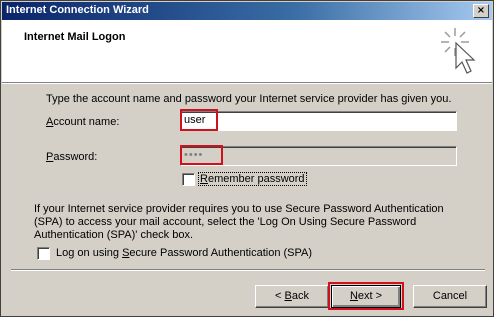  I want to click on spa-checkbox, so click(43, 253).